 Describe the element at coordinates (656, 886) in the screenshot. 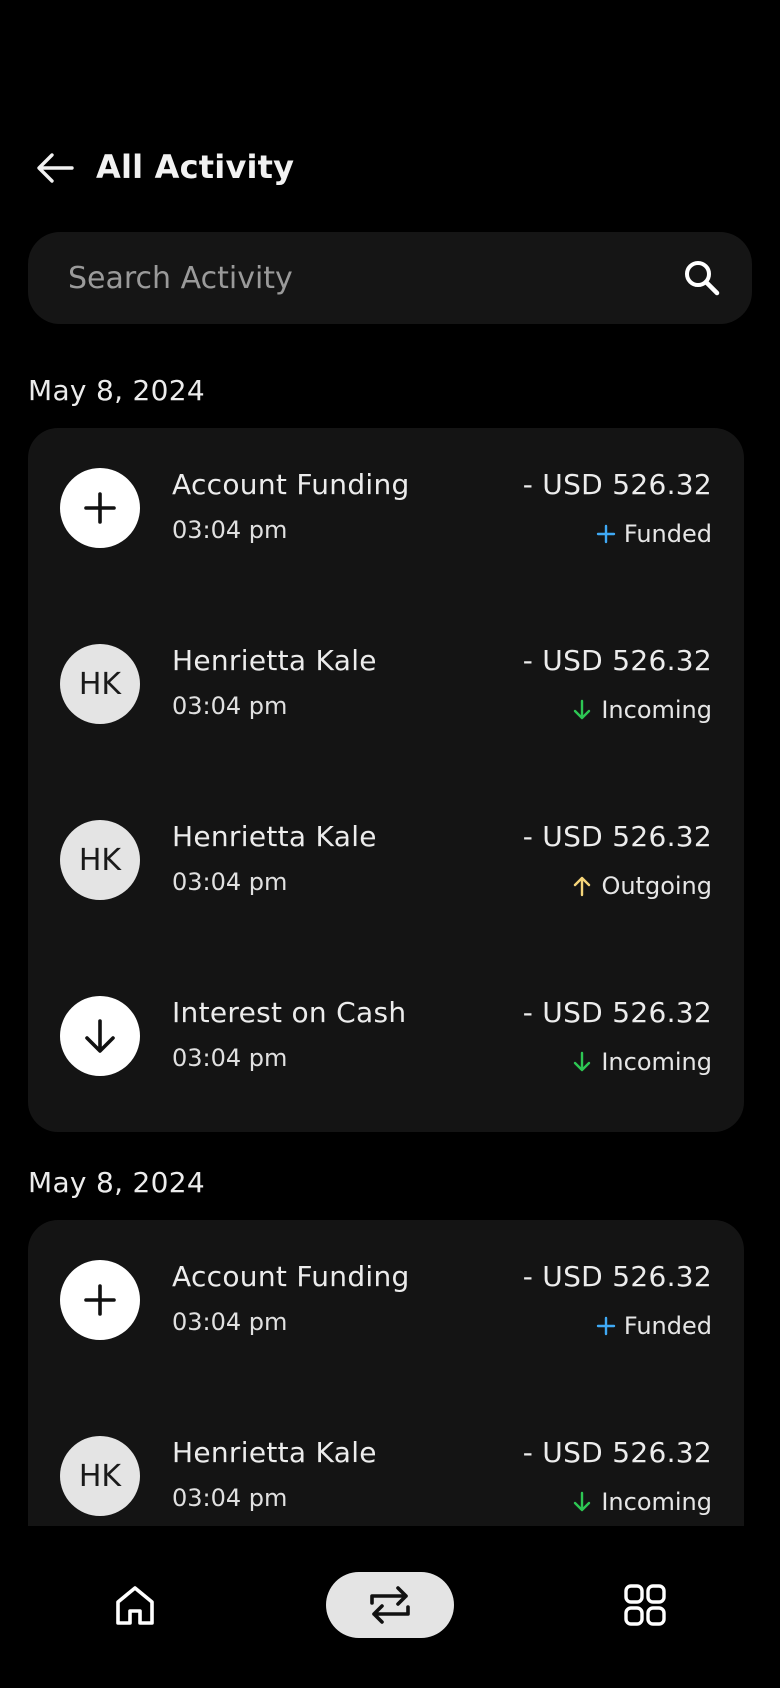

I see `activity-status-label: Outgoing` at that location.